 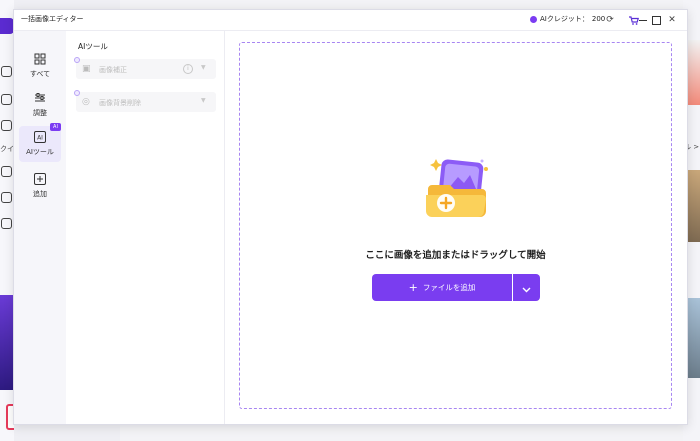 I want to click on info-icon: i, so click(x=188, y=69).